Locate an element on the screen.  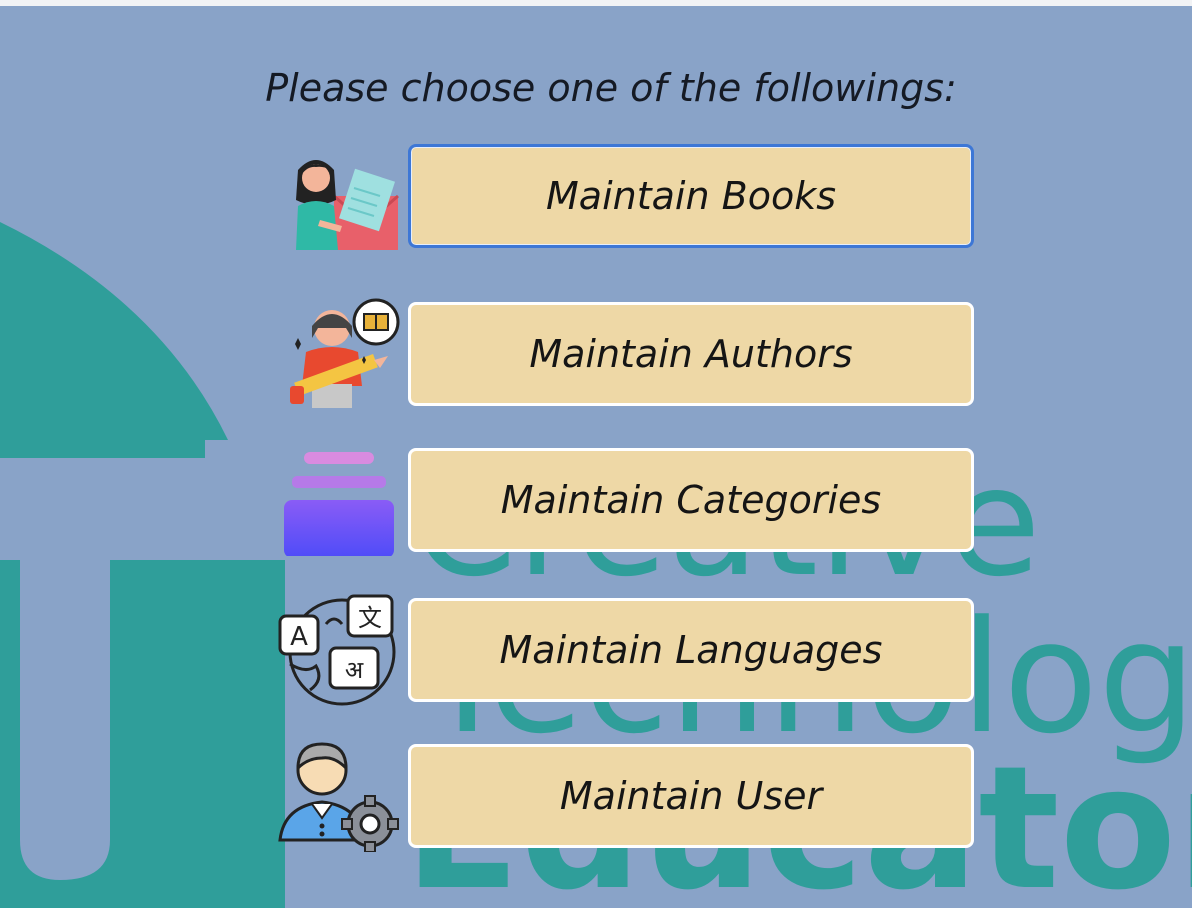
maintain-languages-button: Maintain Languages is located at coordinates (691, 650).